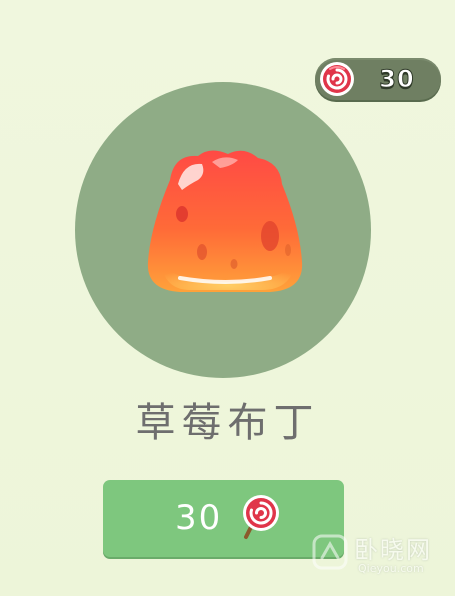  What do you see at coordinates (378, 79) in the screenshot?
I see `currency-counter: 30` at bounding box center [378, 79].